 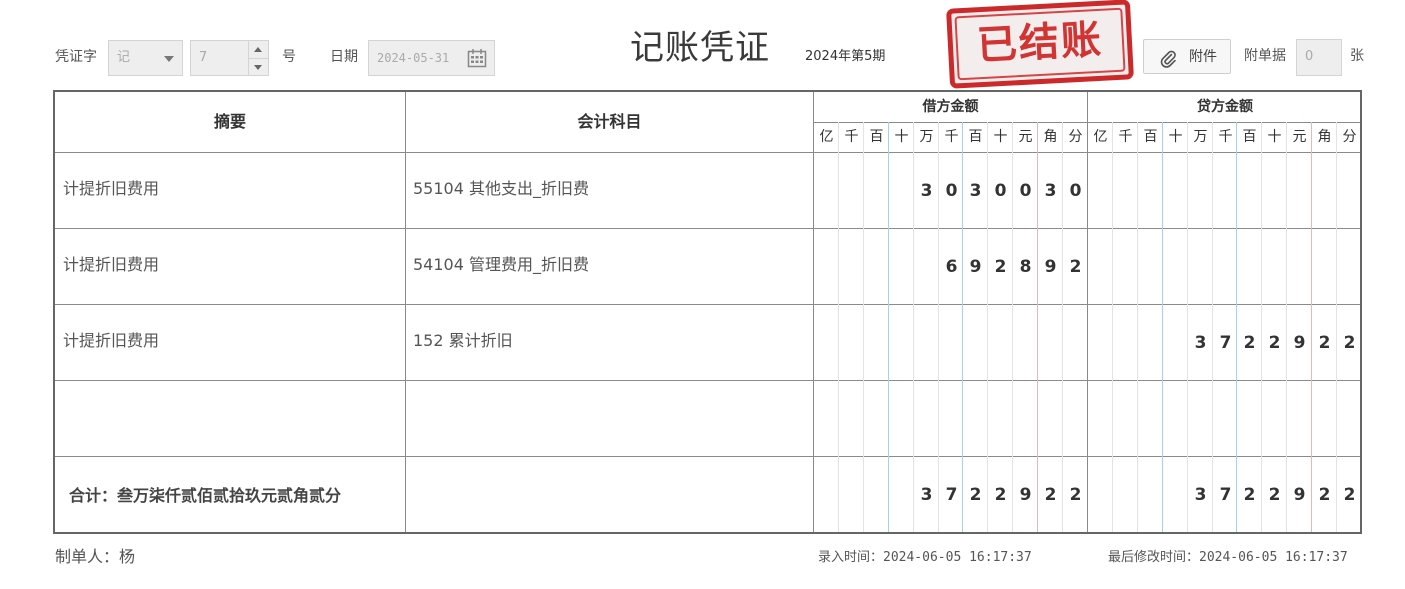 I want to click on col-debit-header: 借方金额, so click(x=950, y=107).